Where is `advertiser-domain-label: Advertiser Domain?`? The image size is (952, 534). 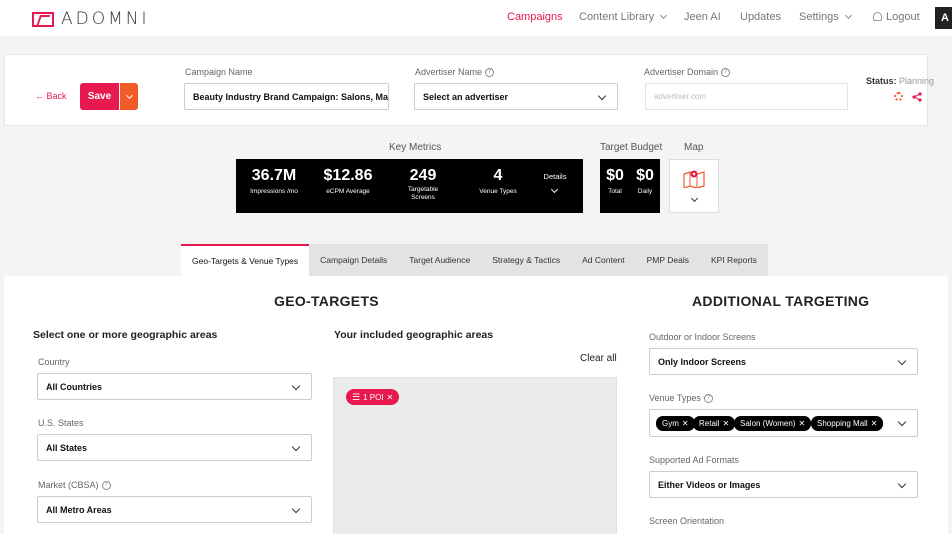
advertiser-domain-label: Advertiser Domain? is located at coordinates (687, 72).